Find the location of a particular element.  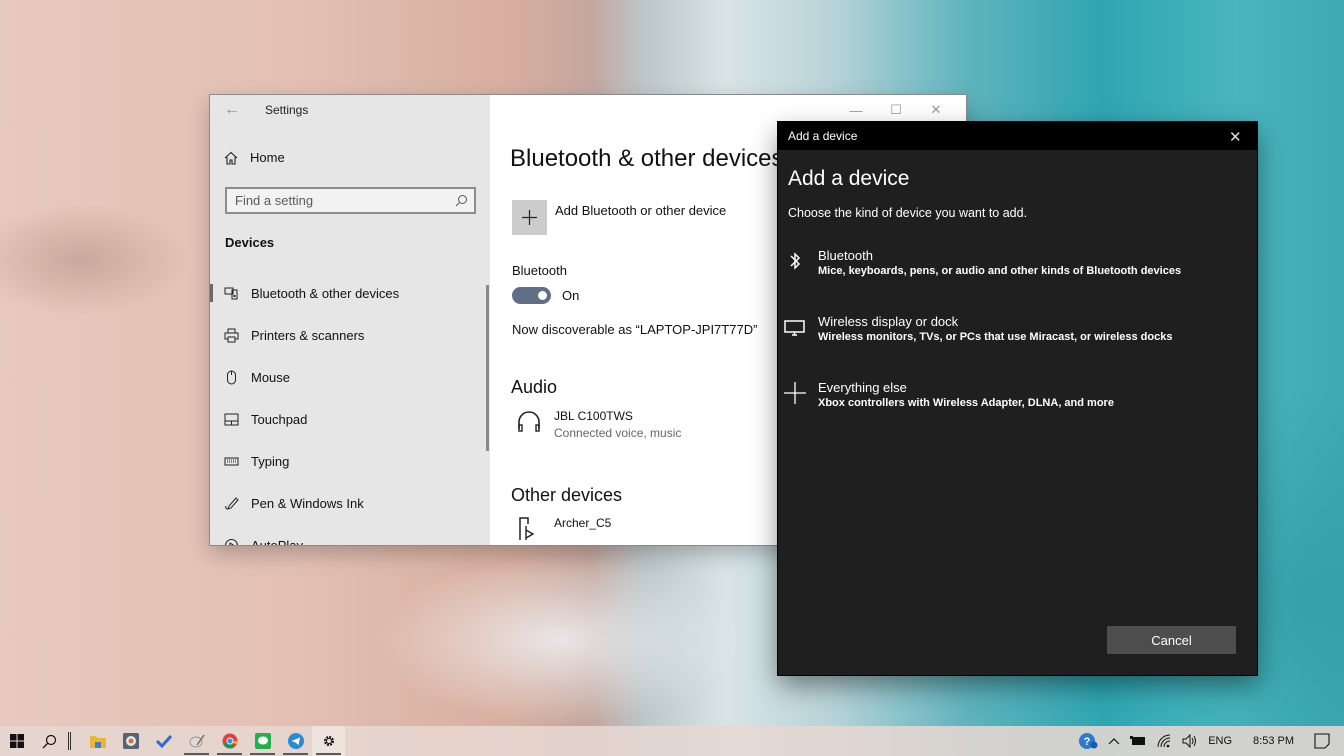

sidebar-item-bluetooth: Bluetooth & other devices is located at coordinates (350, 293).